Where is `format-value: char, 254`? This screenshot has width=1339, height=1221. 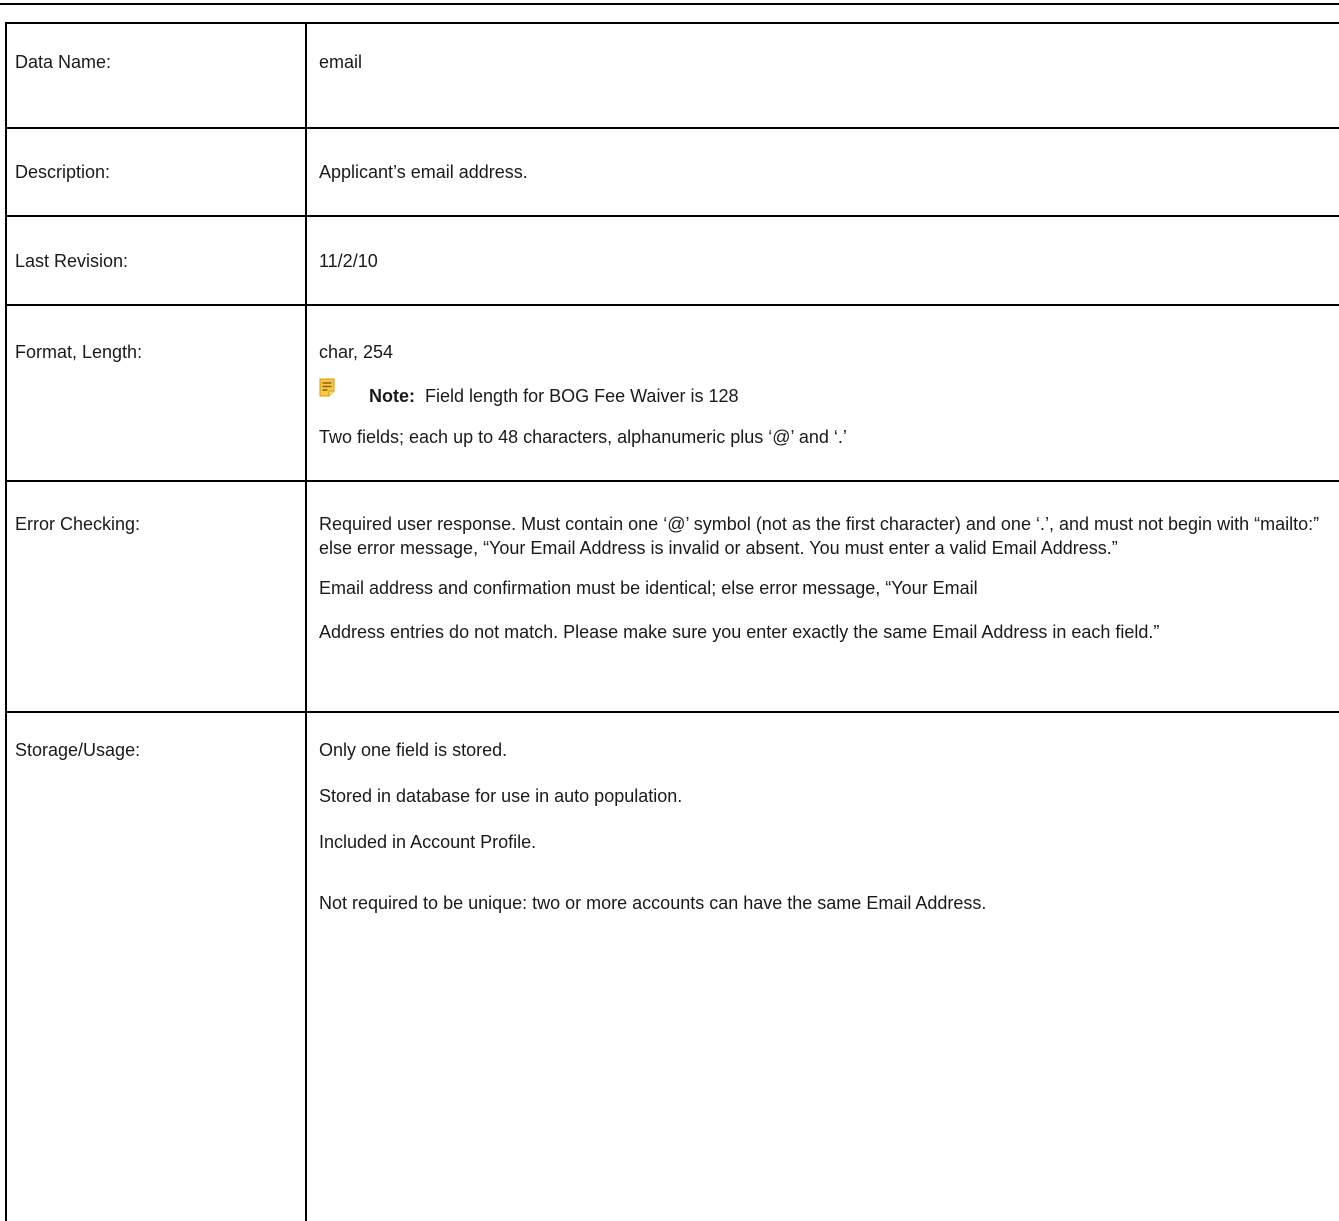
format-value: char, 254 is located at coordinates (356, 352).